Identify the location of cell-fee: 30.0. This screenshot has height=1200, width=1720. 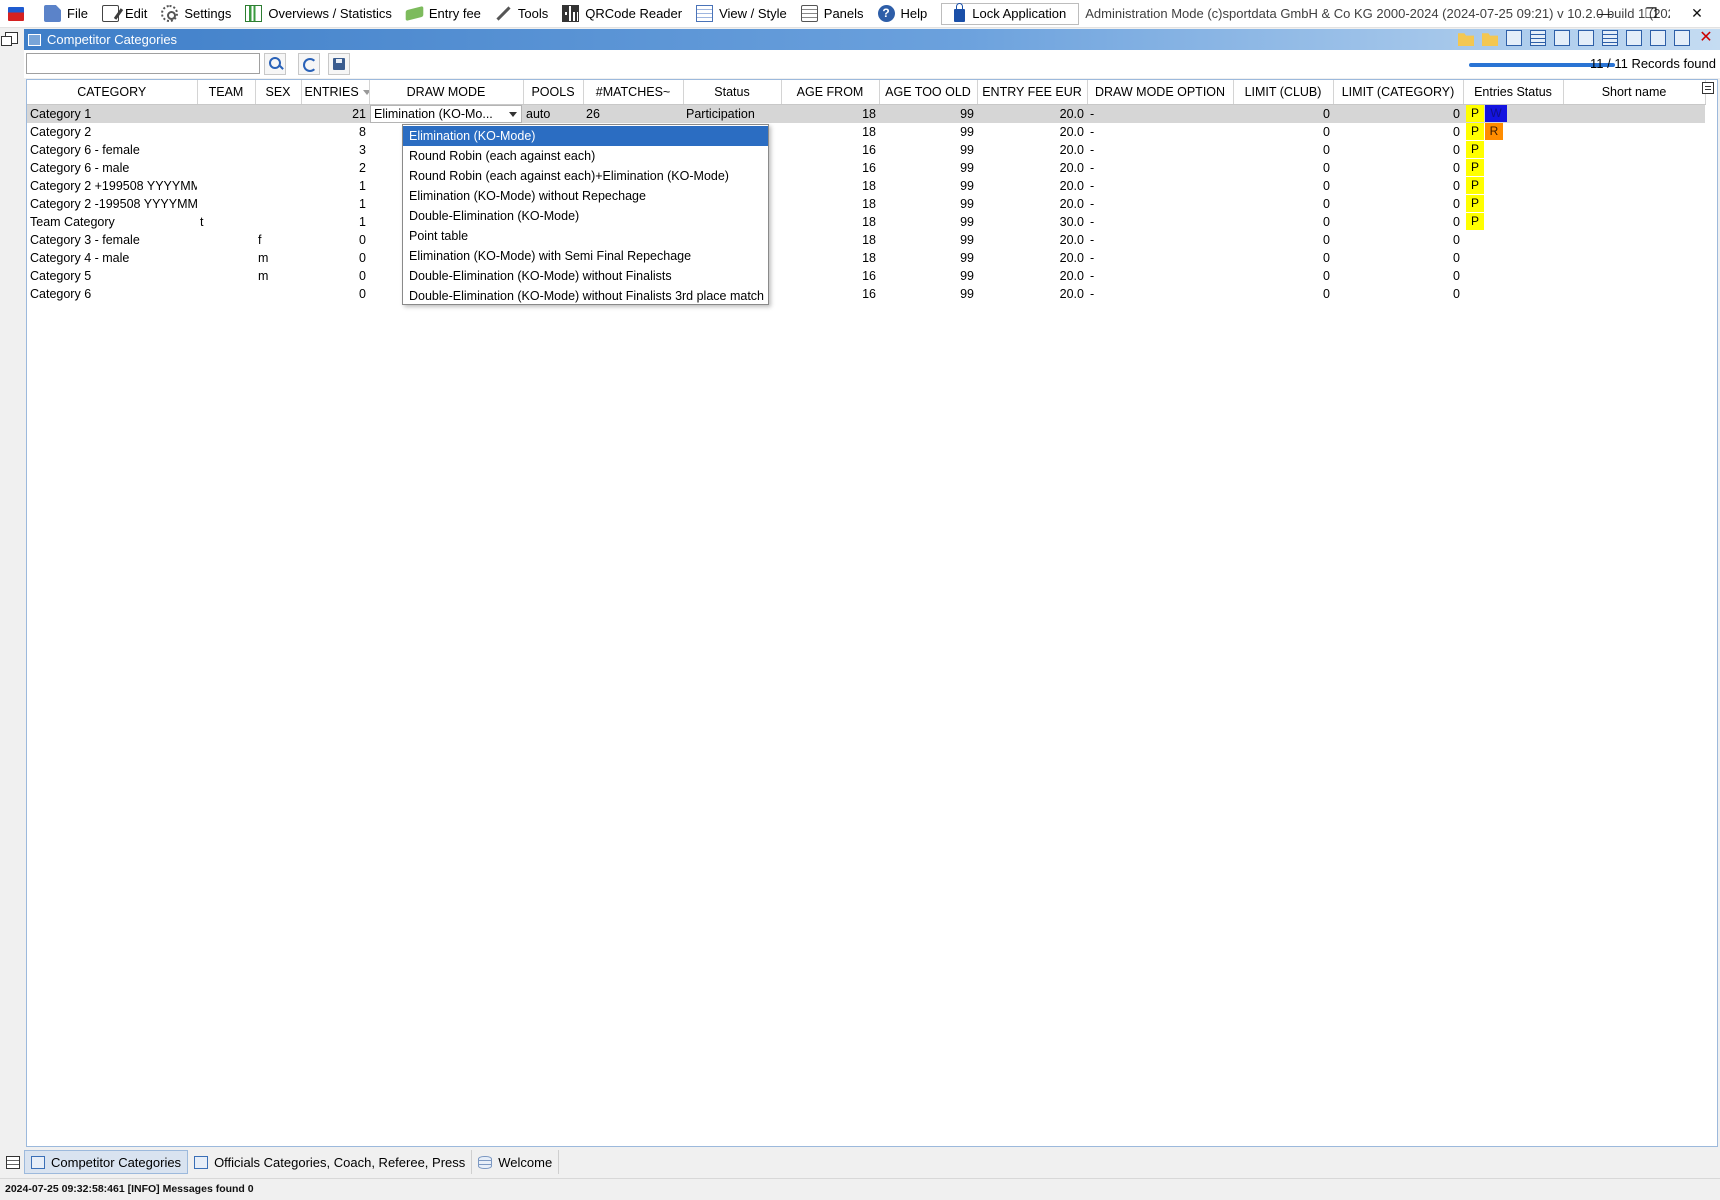
(1032, 222).